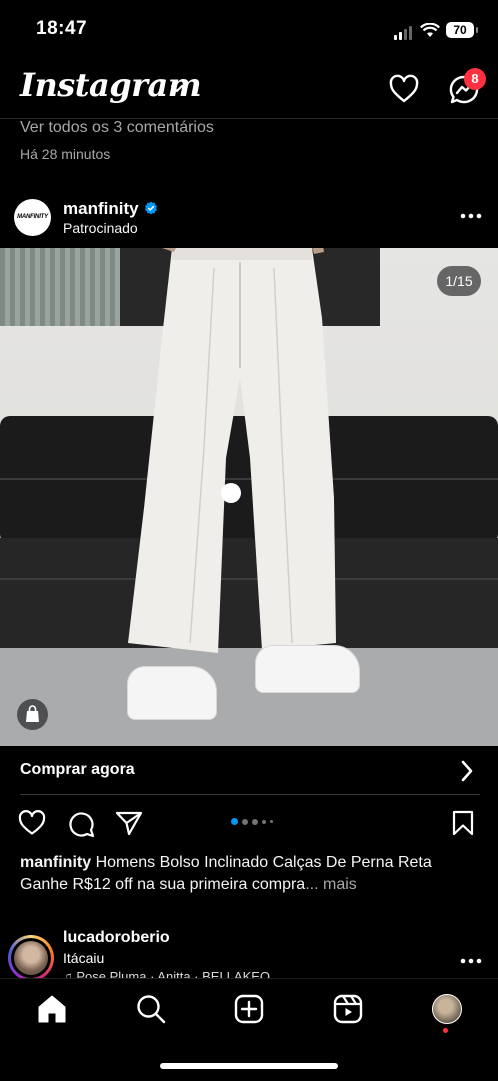 Image resolution: width=498 pixels, height=1081 pixels. What do you see at coordinates (55, 862) in the screenshot?
I see `caption-username: manfinity` at bounding box center [55, 862].